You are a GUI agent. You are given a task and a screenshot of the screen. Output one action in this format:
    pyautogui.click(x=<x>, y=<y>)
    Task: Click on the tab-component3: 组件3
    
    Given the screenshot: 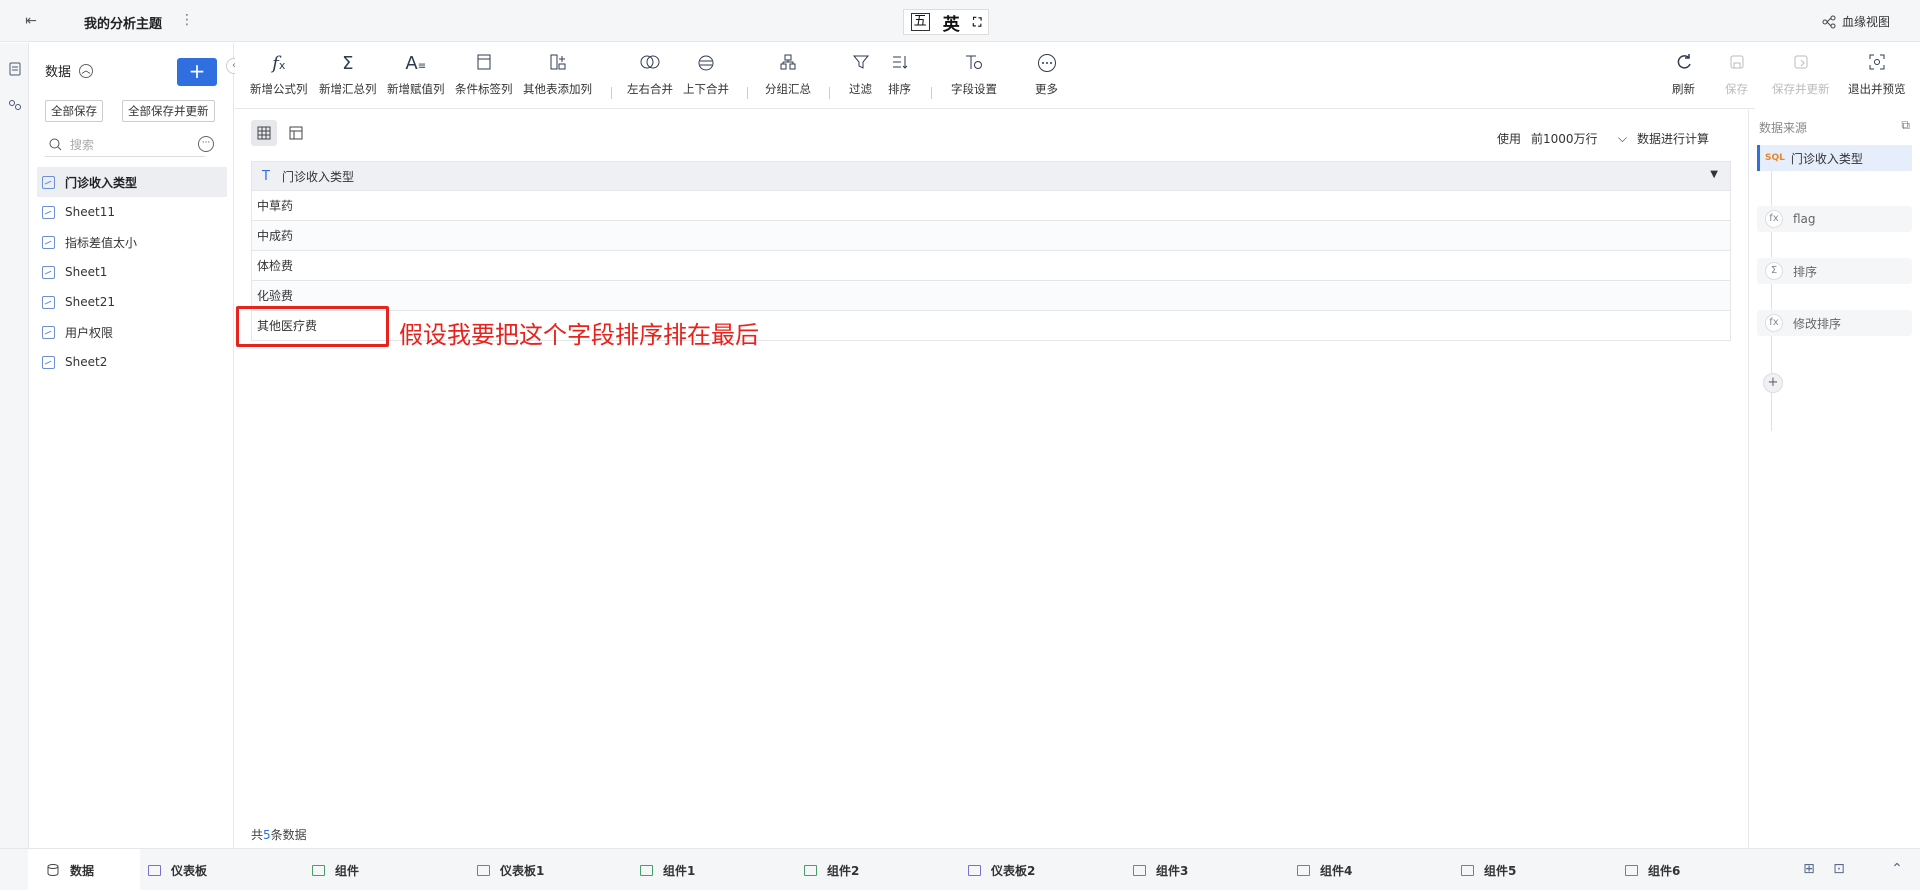 What is the action you would take?
    pyautogui.click(x=1160, y=870)
    